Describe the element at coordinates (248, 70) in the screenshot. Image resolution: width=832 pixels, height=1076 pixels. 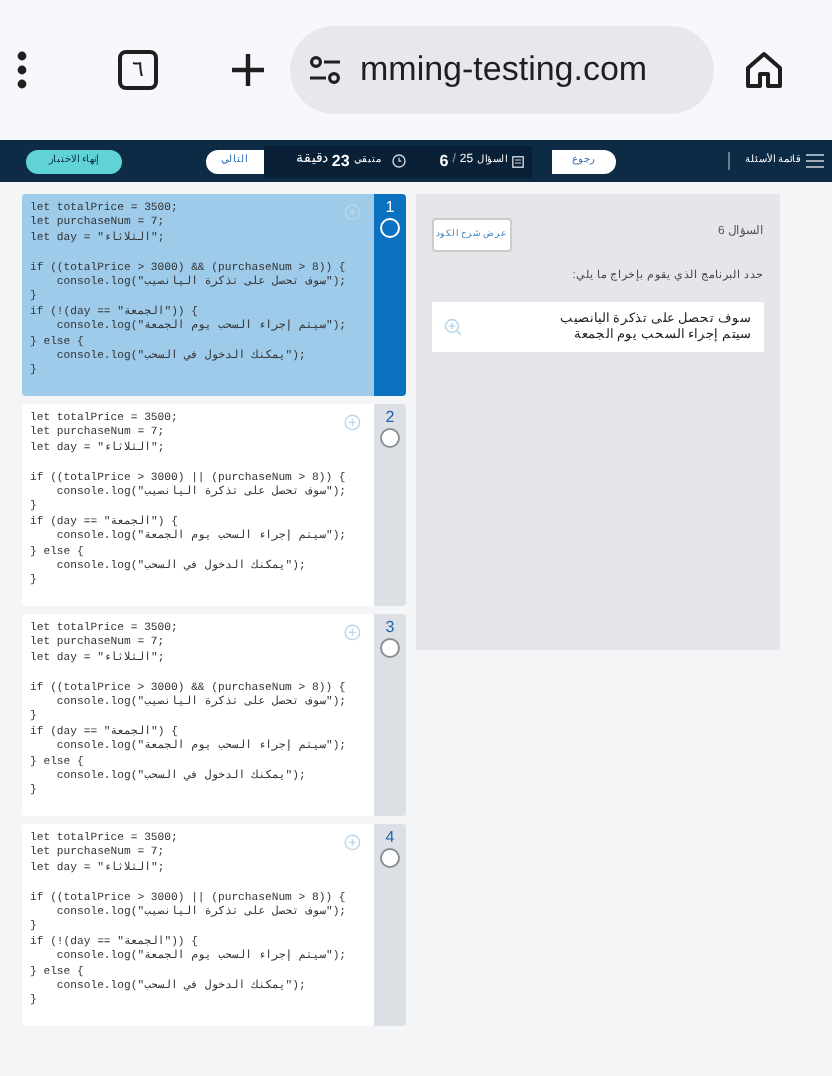
I see `plus-icon` at that location.